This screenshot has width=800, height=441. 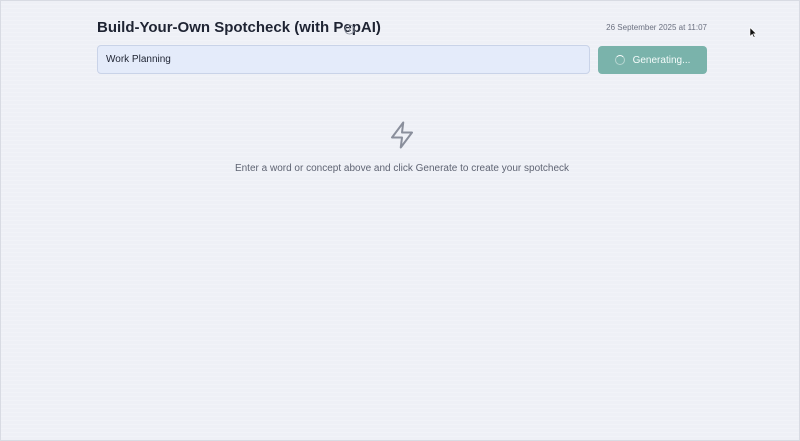 What do you see at coordinates (349, 28) in the screenshot?
I see `info-icon` at bounding box center [349, 28].